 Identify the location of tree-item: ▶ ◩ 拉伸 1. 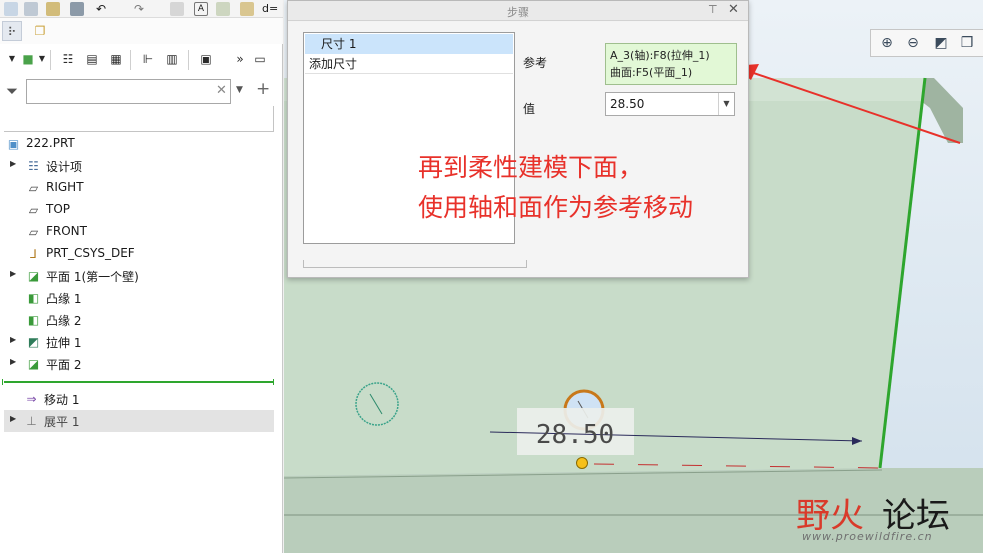
(139, 342).